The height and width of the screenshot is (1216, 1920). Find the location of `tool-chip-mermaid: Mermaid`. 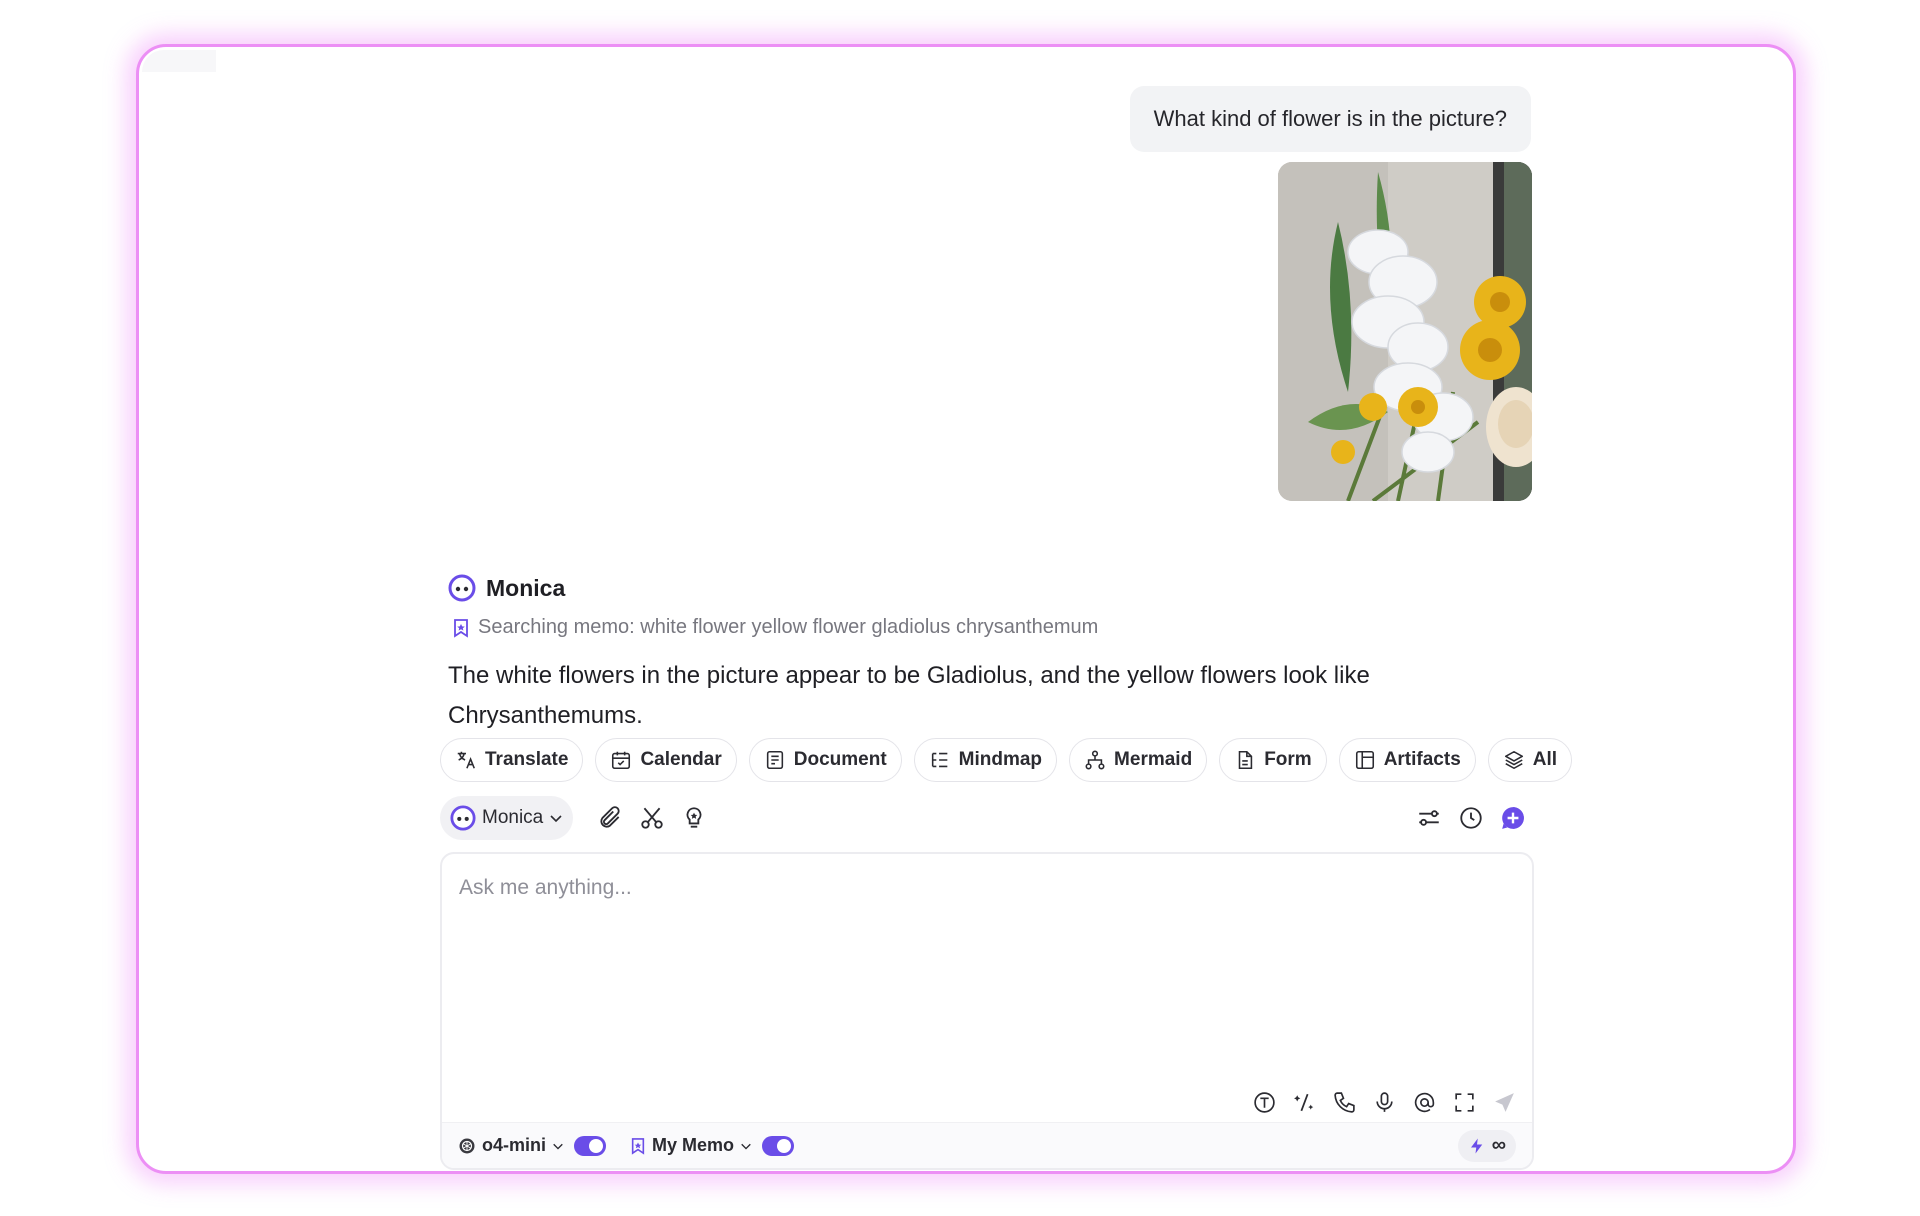

tool-chip-mermaid: Mermaid is located at coordinates (1138, 760).